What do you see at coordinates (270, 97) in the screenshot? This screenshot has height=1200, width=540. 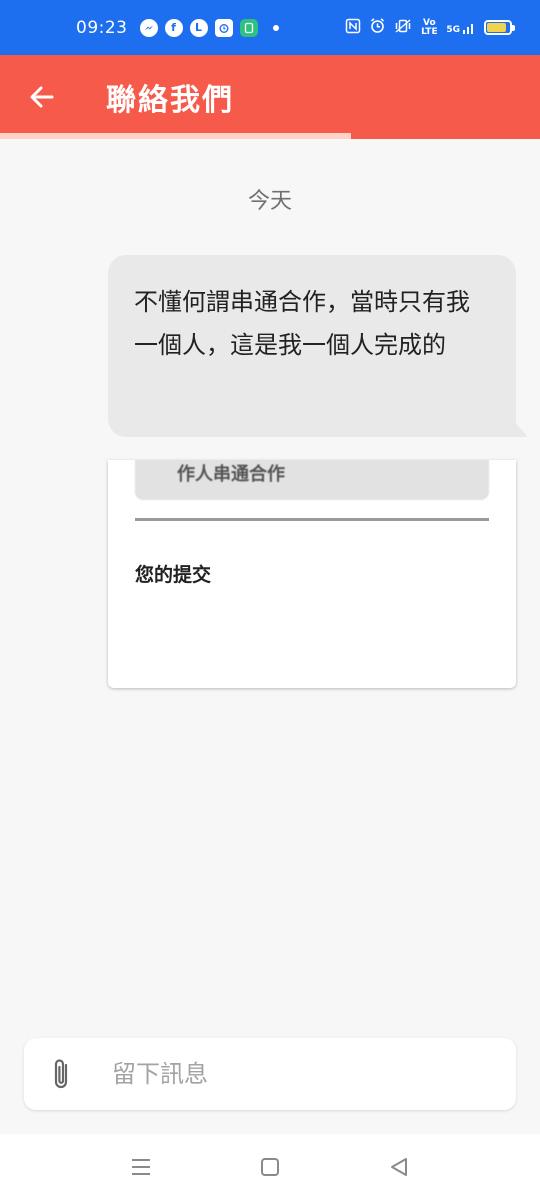 I see `app-bar: 聯絡我們` at bounding box center [270, 97].